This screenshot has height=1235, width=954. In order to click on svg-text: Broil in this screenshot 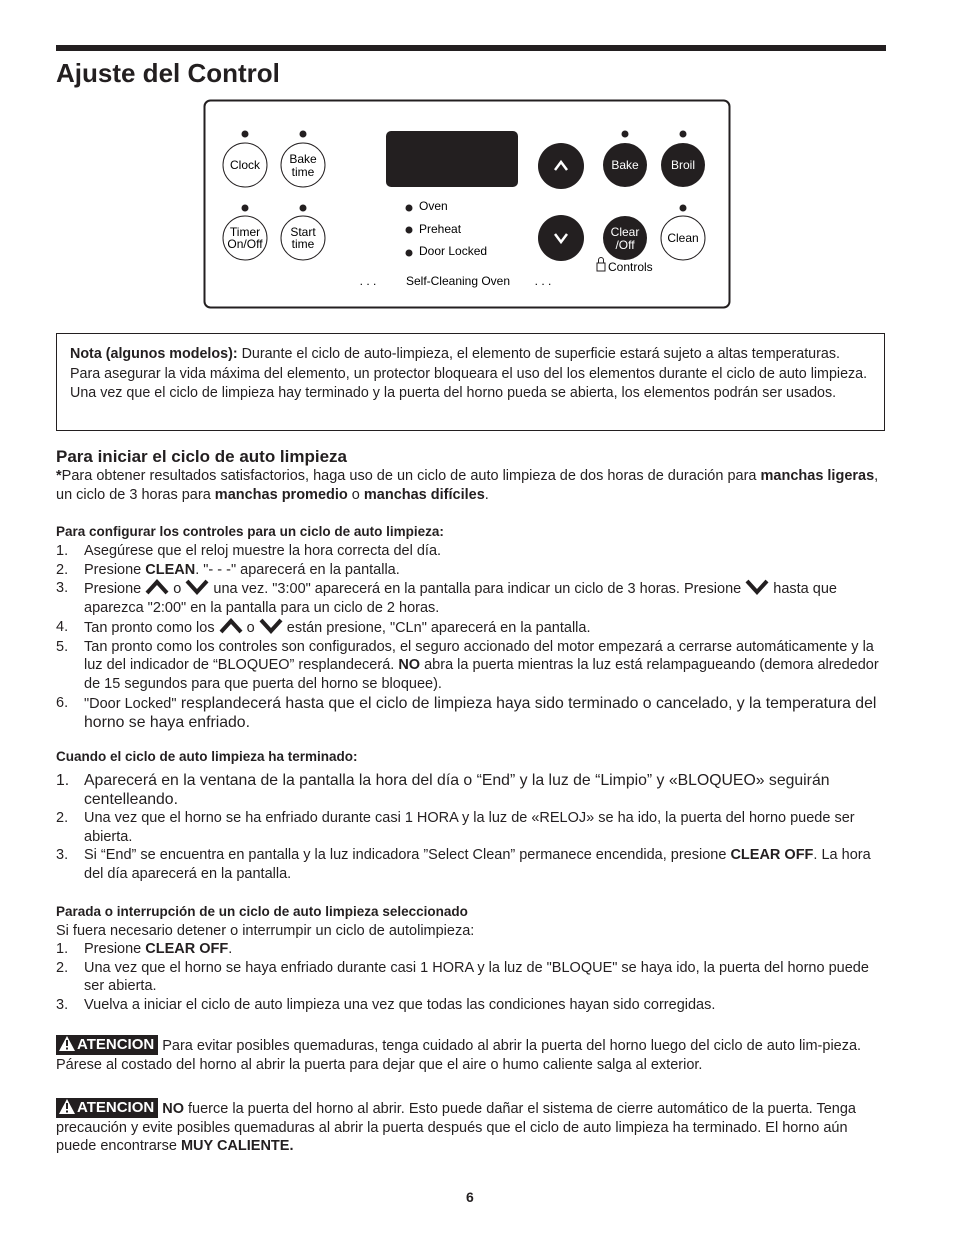, I will do `click(683, 165)`.